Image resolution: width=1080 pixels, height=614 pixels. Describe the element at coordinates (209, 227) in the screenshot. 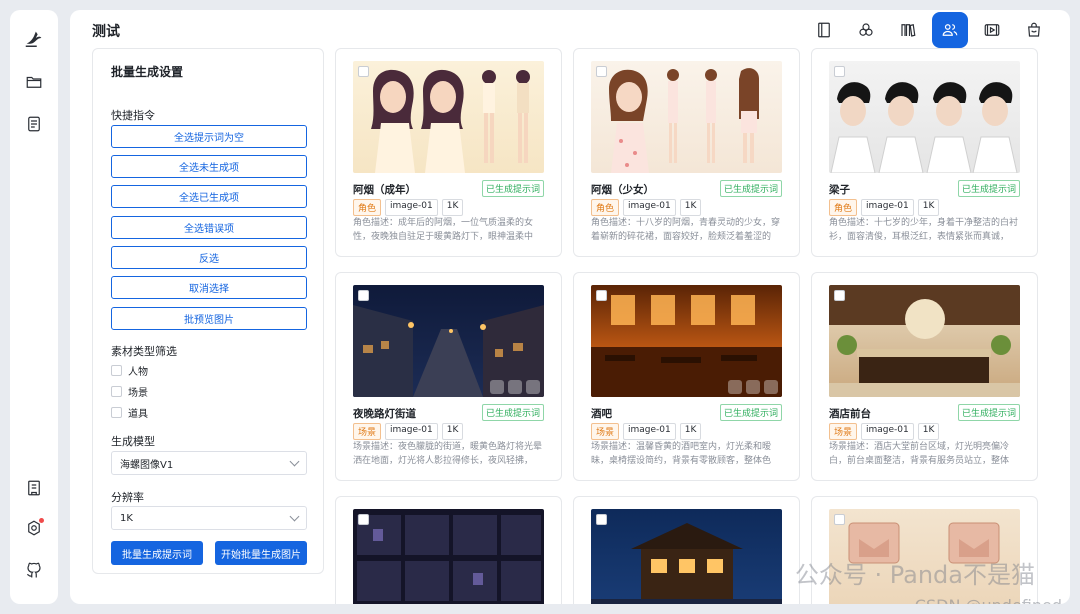

I see `select-errors-button: 全选错误项` at that location.